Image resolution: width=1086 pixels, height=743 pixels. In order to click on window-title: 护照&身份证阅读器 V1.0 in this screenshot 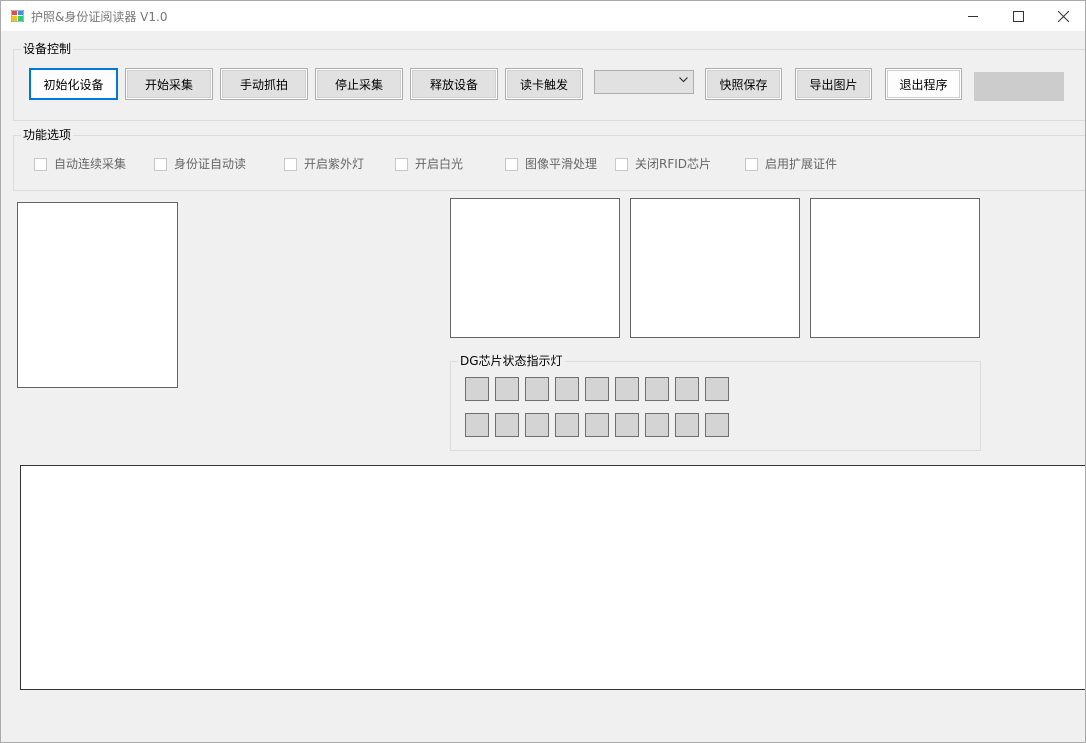, I will do `click(99, 17)`.